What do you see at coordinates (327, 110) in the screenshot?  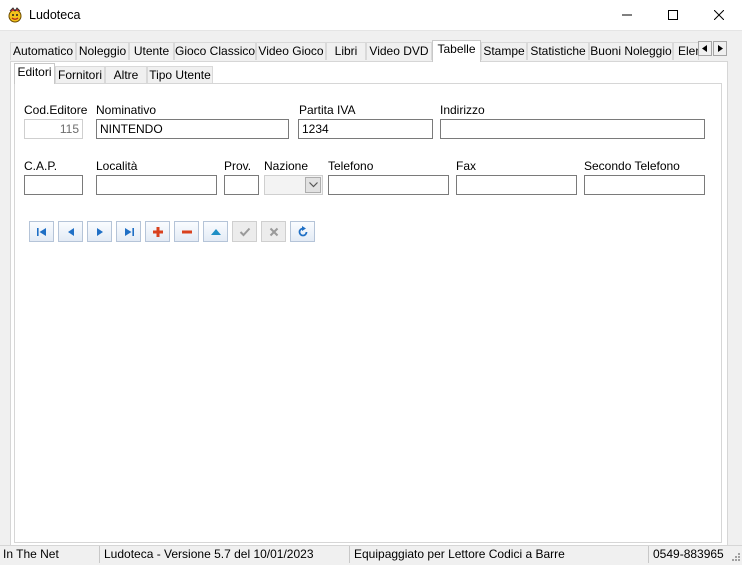 I see `partita-iva-label: Partita IVA` at bounding box center [327, 110].